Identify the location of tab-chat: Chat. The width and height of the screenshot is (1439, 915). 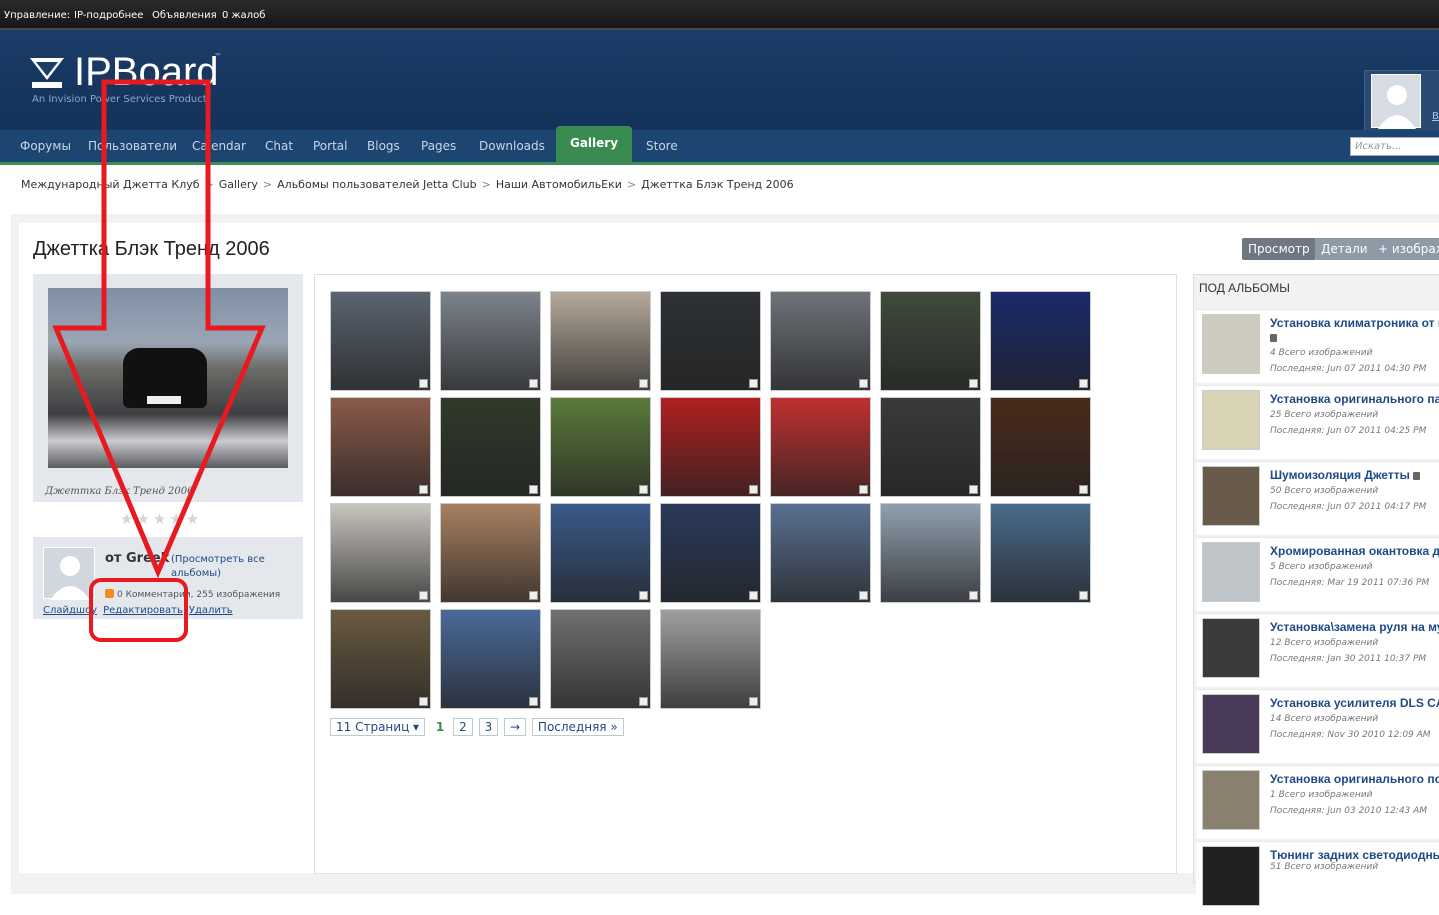
(279, 146).